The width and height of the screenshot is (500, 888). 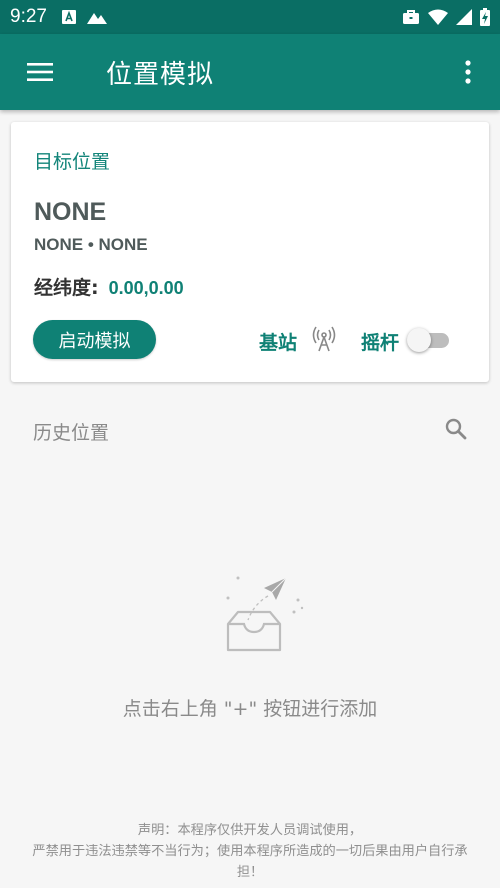 I want to click on status-time: 9:27, so click(x=28, y=16).